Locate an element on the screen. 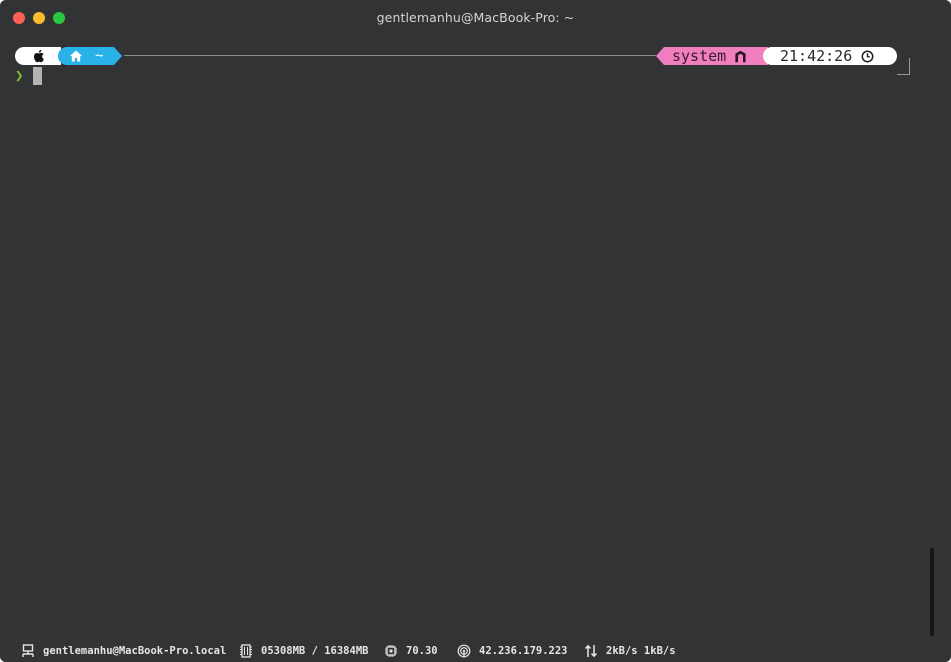 Image resolution: width=951 pixels, height=662 pixels. status-ip: 42.236.179.223 is located at coordinates (523, 651).